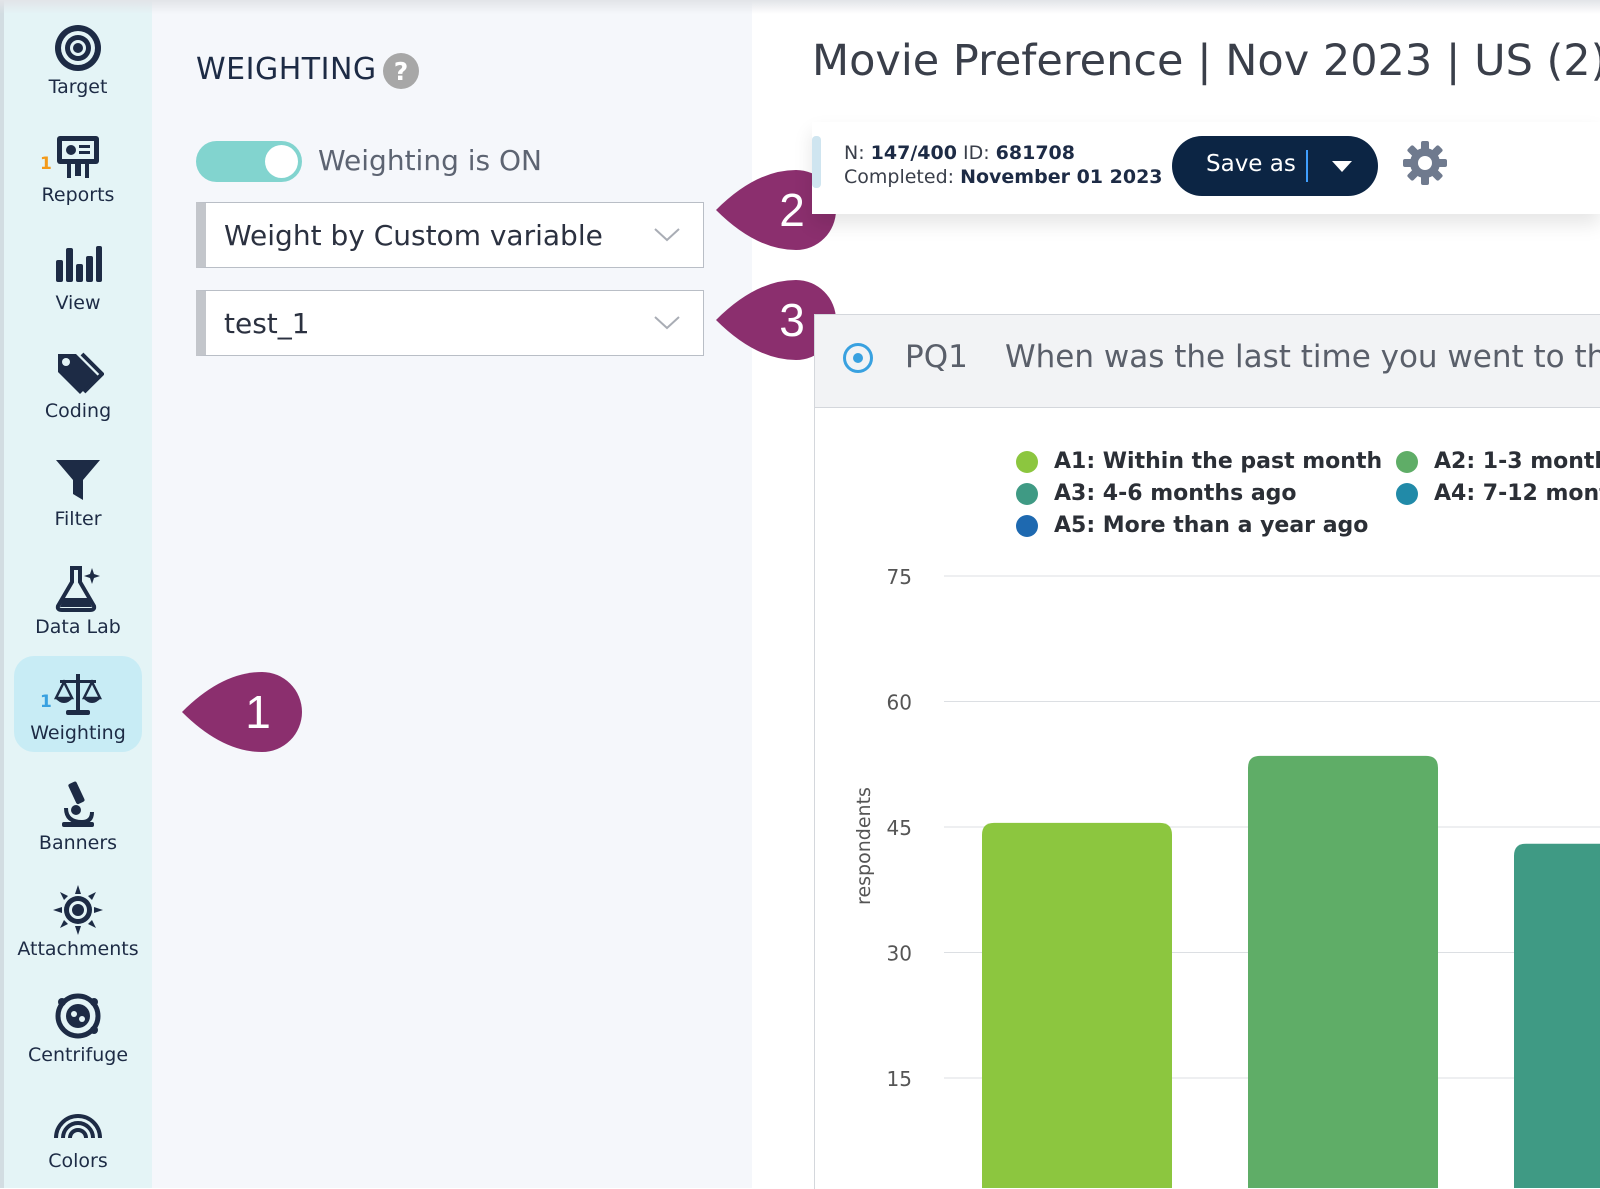  What do you see at coordinates (899, 1079) in the screenshot?
I see `y-tick-label: 15` at bounding box center [899, 1079].